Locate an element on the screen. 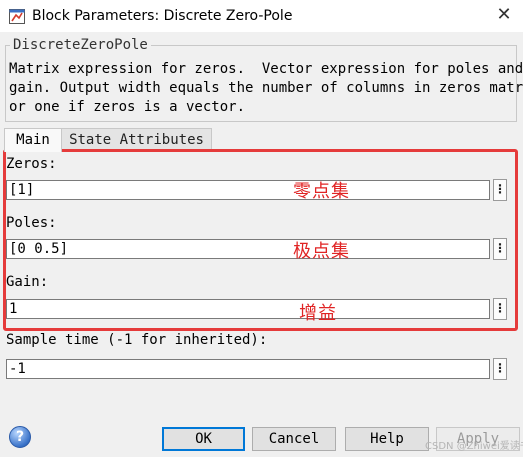 The height and width of the screenshot is (457, 523). simulink-app-icon is located at coordinates (17, 16).